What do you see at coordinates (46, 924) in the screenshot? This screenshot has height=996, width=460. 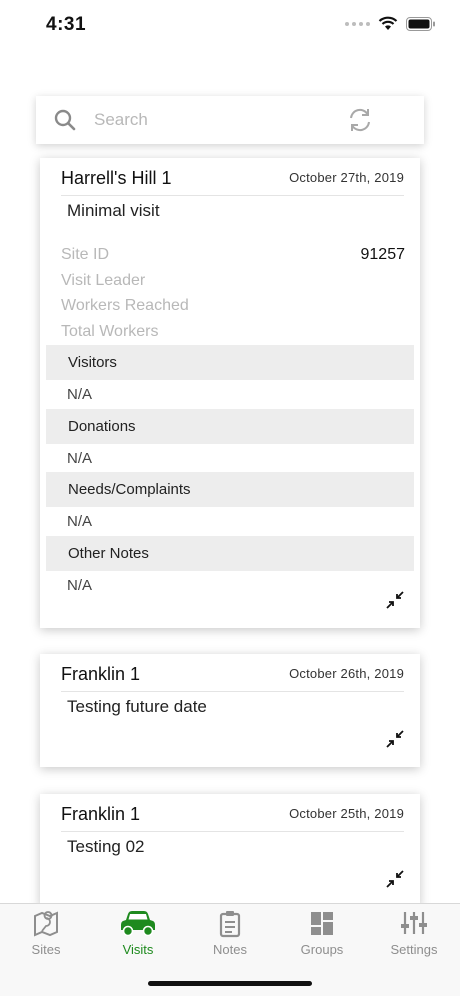 I see `map-icon` at bounding box center [46, 924].